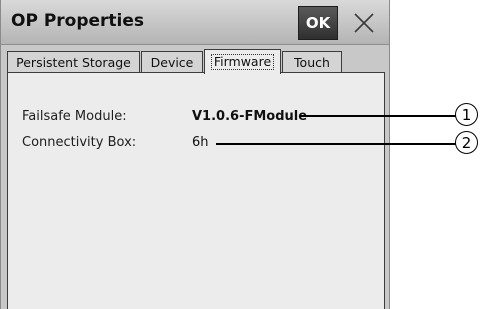 Image resolution: width=480 pixels, height=309 pixels. What do you see at coordinates (466, 142) in the screenshot?
I see `callout-marker-2: 2` at bounding box center [466, 142].